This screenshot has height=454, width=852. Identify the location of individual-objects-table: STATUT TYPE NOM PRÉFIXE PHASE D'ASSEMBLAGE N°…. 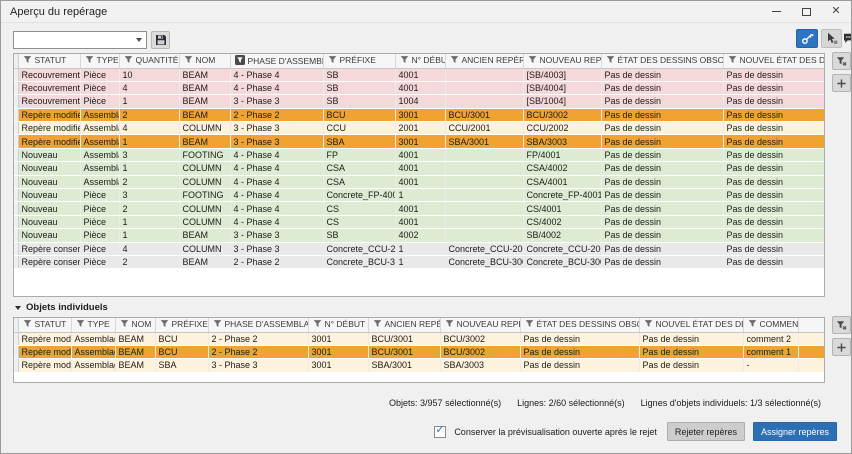
(419, 350).